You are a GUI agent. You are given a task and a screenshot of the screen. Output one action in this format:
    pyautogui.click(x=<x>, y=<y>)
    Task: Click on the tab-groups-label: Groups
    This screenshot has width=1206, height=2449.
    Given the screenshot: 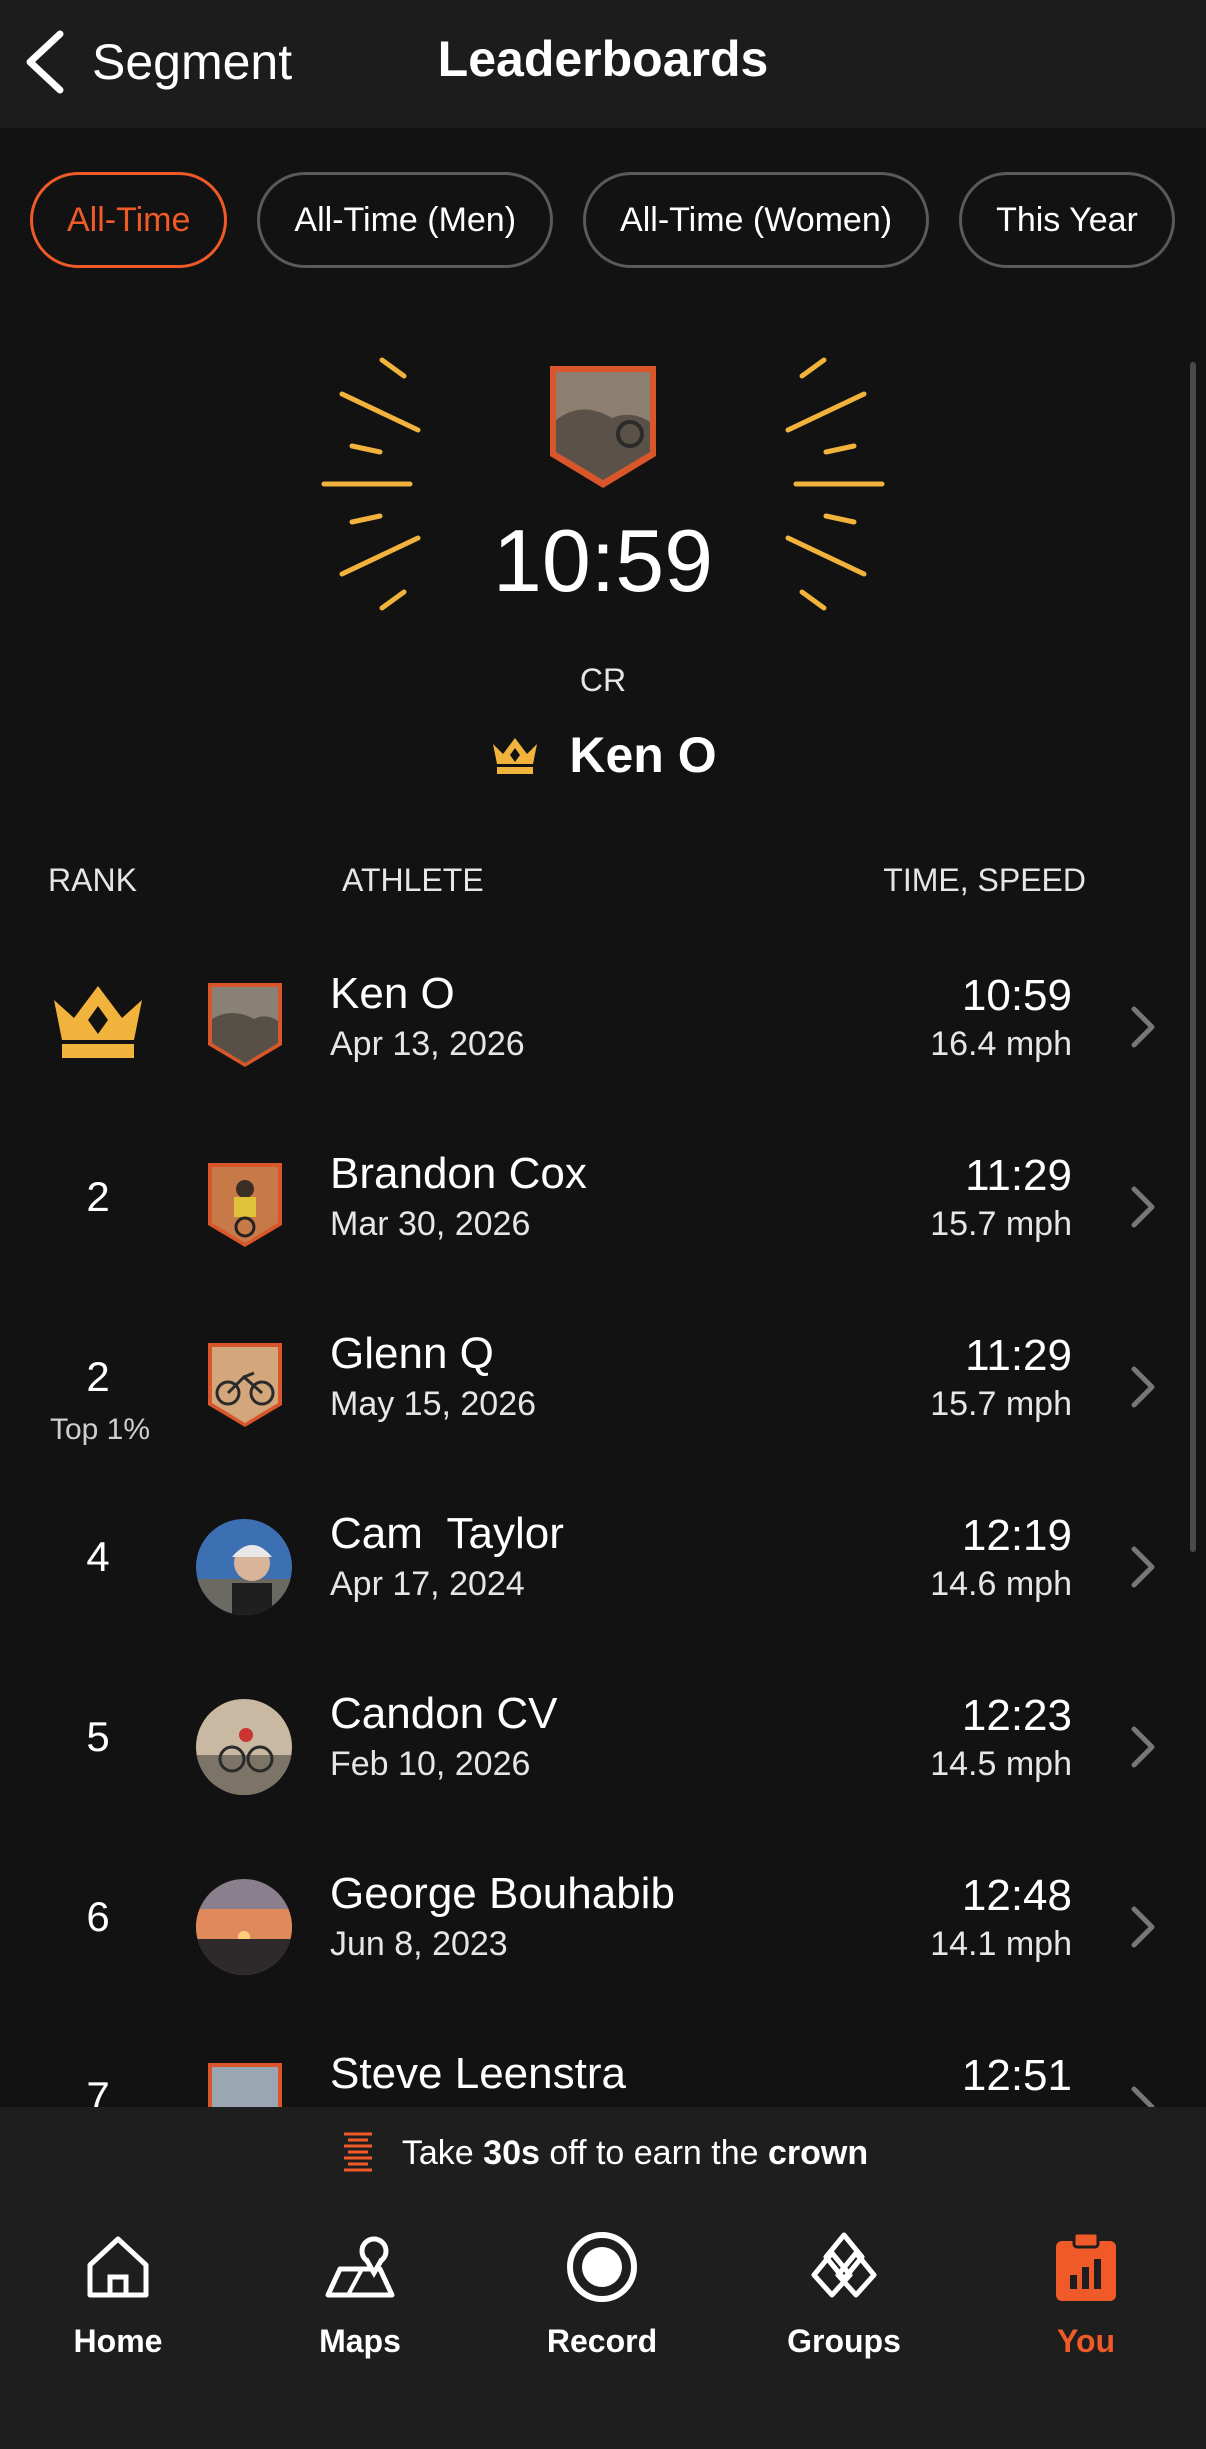 What is the action you would take?
    pyautogui.click(x=844, y=2341)
    